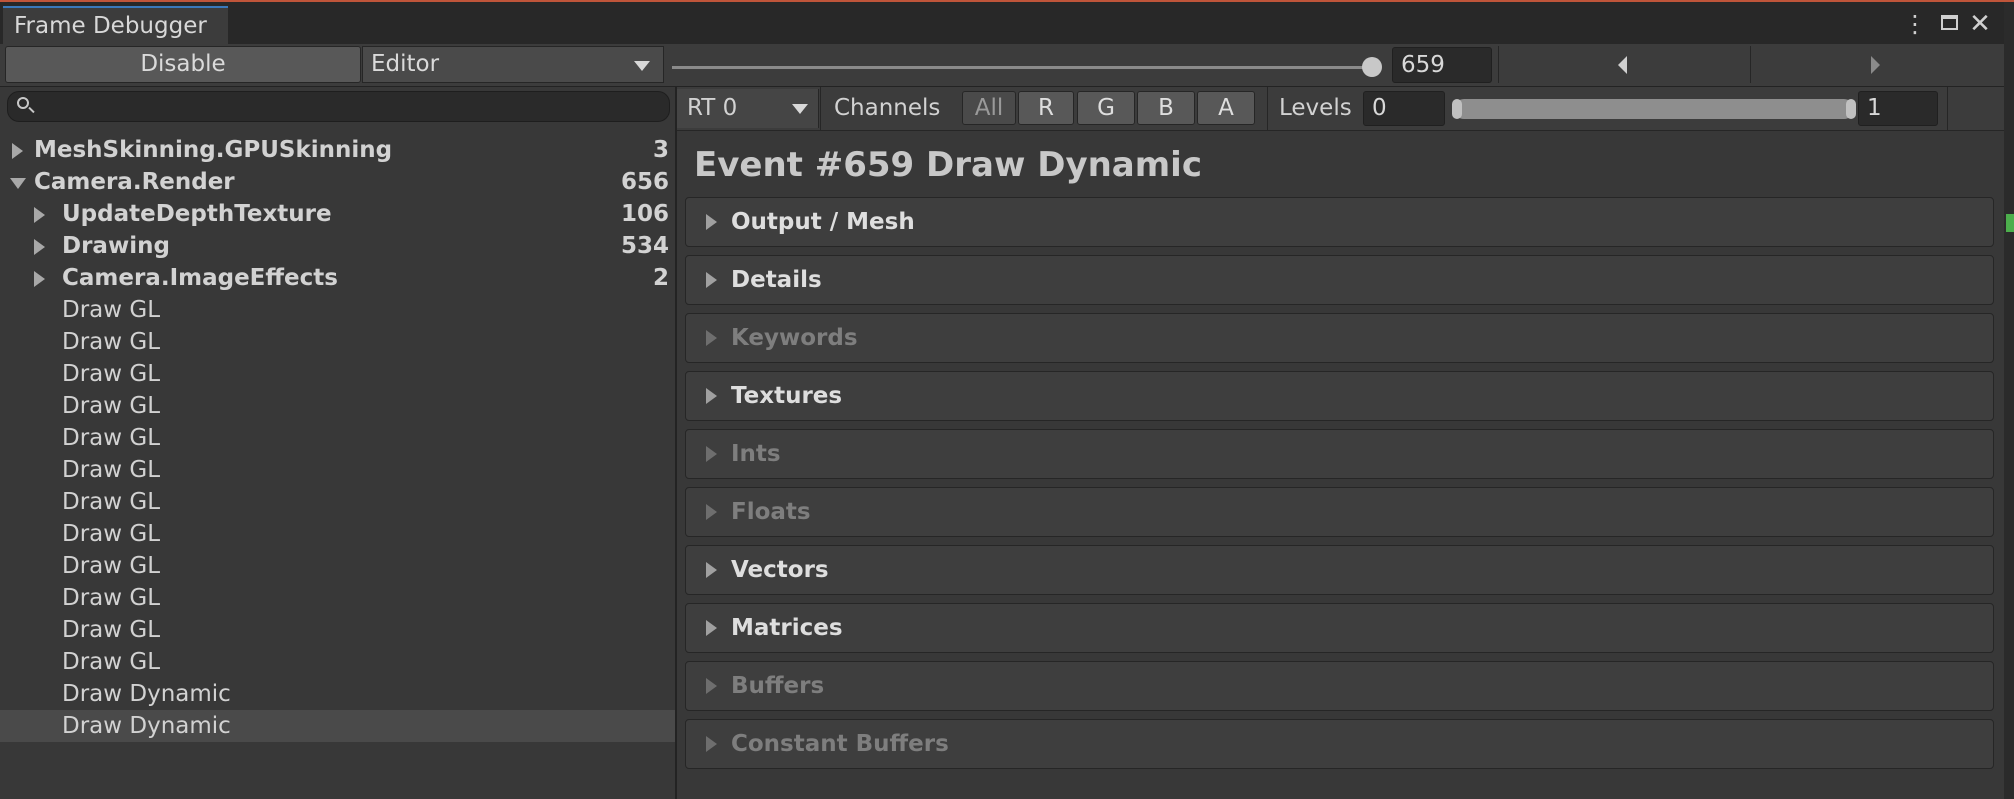 The width and height of the screenshot is (2014, 799). I want to click on arrow-right-icon, so click(1875, 65).